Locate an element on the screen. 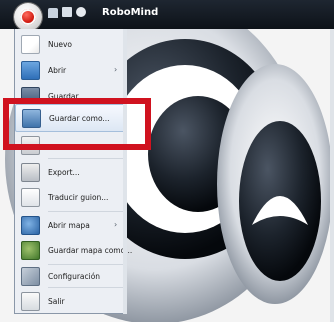 This screenshot has width=334, height=322. menu-item-label: Abrir is located at coordinates (57, 70).